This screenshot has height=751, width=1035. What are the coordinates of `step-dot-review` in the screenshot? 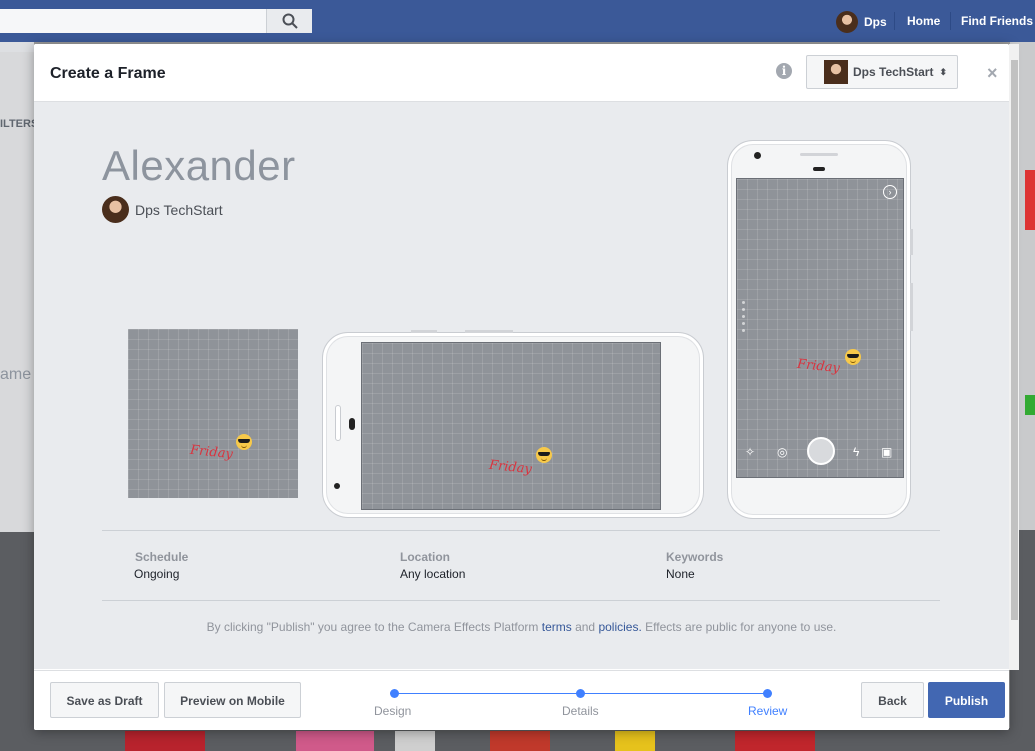 It's located at (767, 693).